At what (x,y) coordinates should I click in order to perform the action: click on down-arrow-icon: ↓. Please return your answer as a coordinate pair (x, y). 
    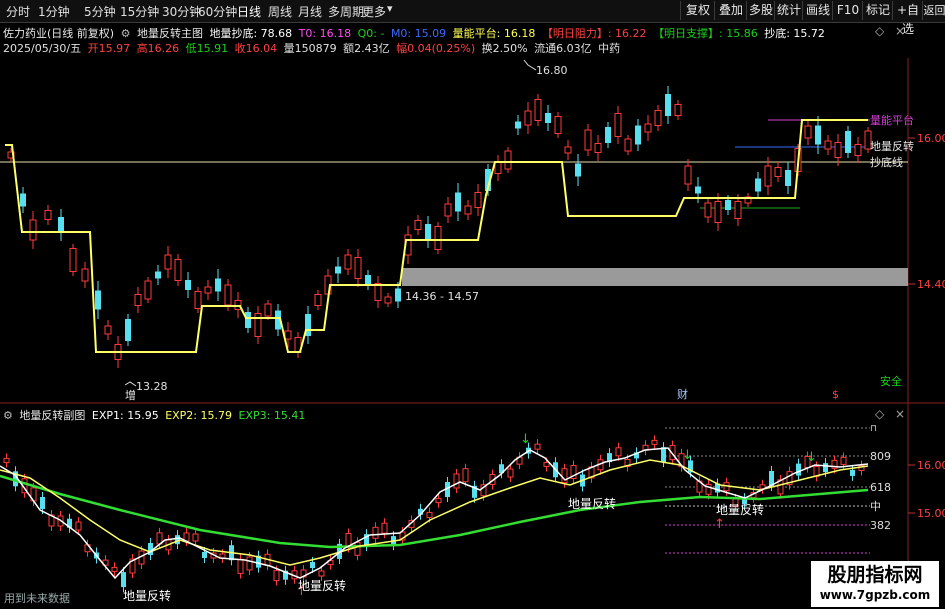
    Looking at the image, I should click on (687, 455).